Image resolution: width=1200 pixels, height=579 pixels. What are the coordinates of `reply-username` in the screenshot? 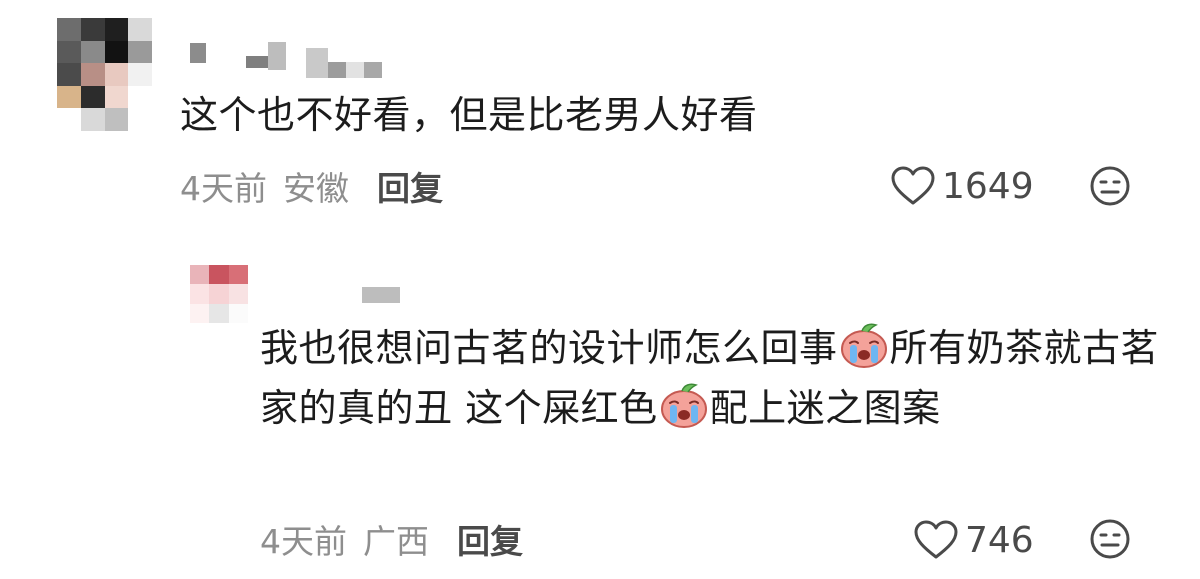 It's located at (381, 295).